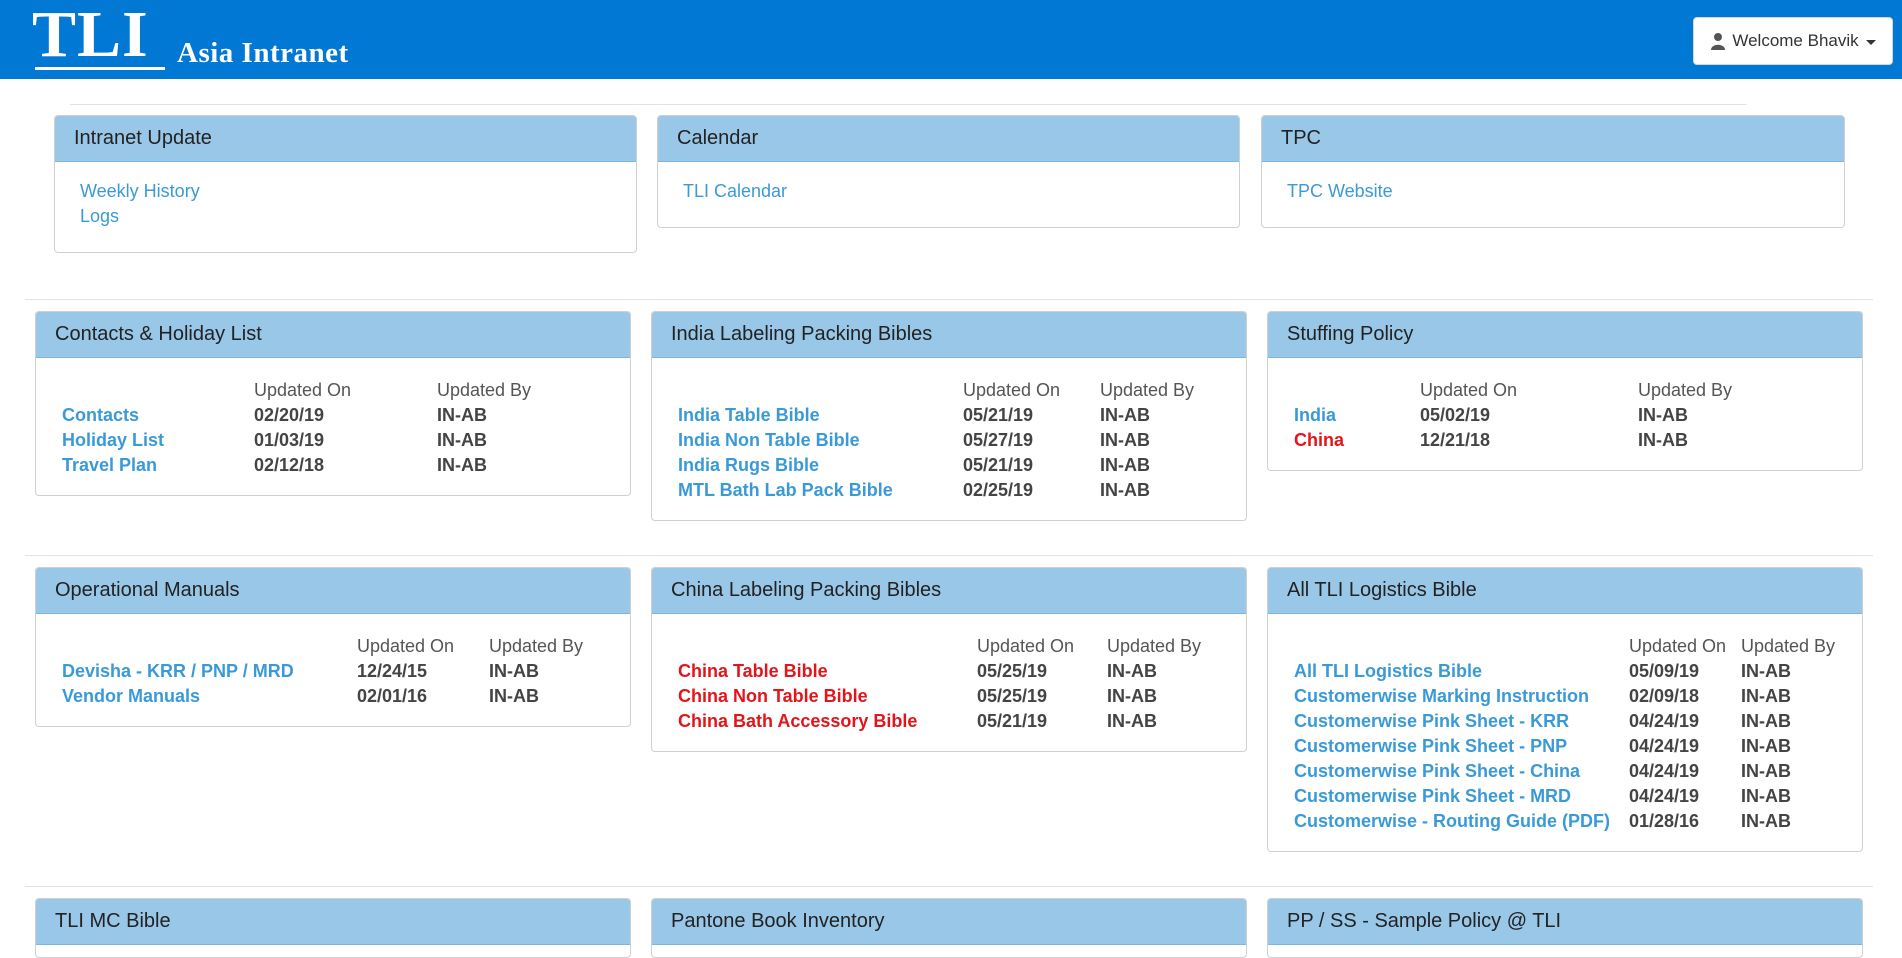 The image size is (1902, 958). I want to click on link-pink-sheet-krr: Customerwise Pink Sheet - KRR, so click(1431, 721).